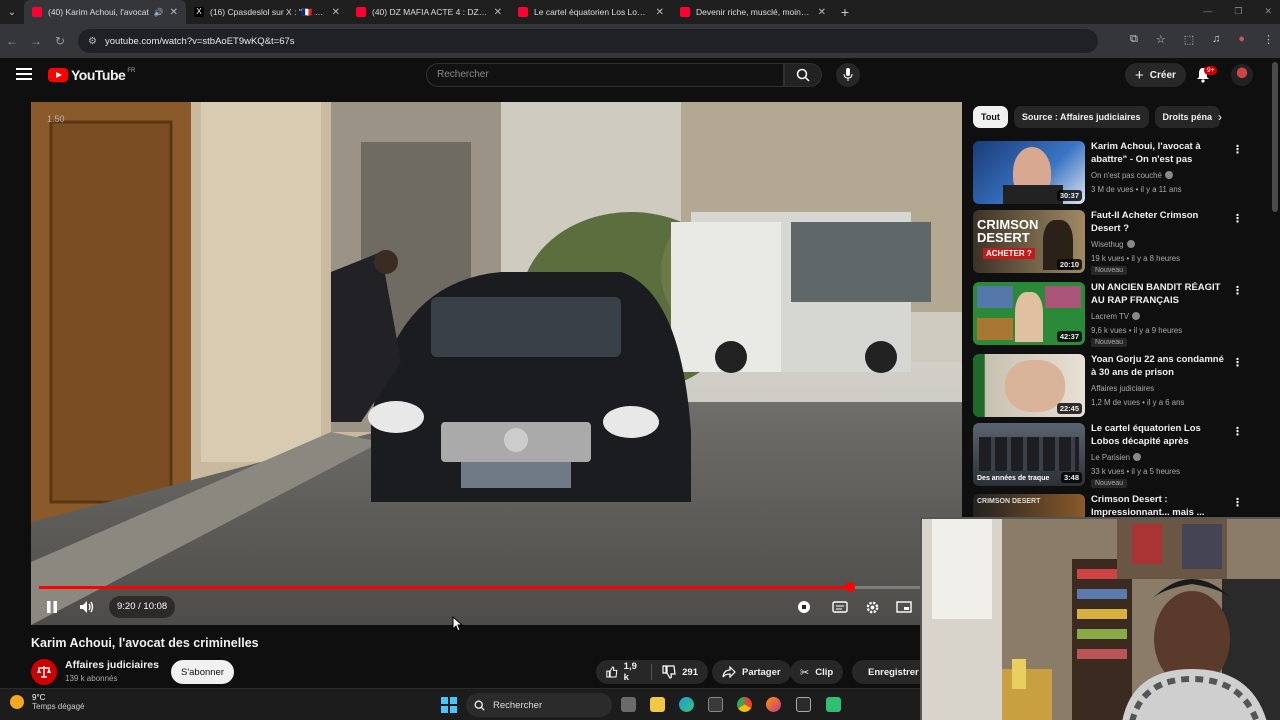  I want to click on dislike-button: 291, so click(680, 672).